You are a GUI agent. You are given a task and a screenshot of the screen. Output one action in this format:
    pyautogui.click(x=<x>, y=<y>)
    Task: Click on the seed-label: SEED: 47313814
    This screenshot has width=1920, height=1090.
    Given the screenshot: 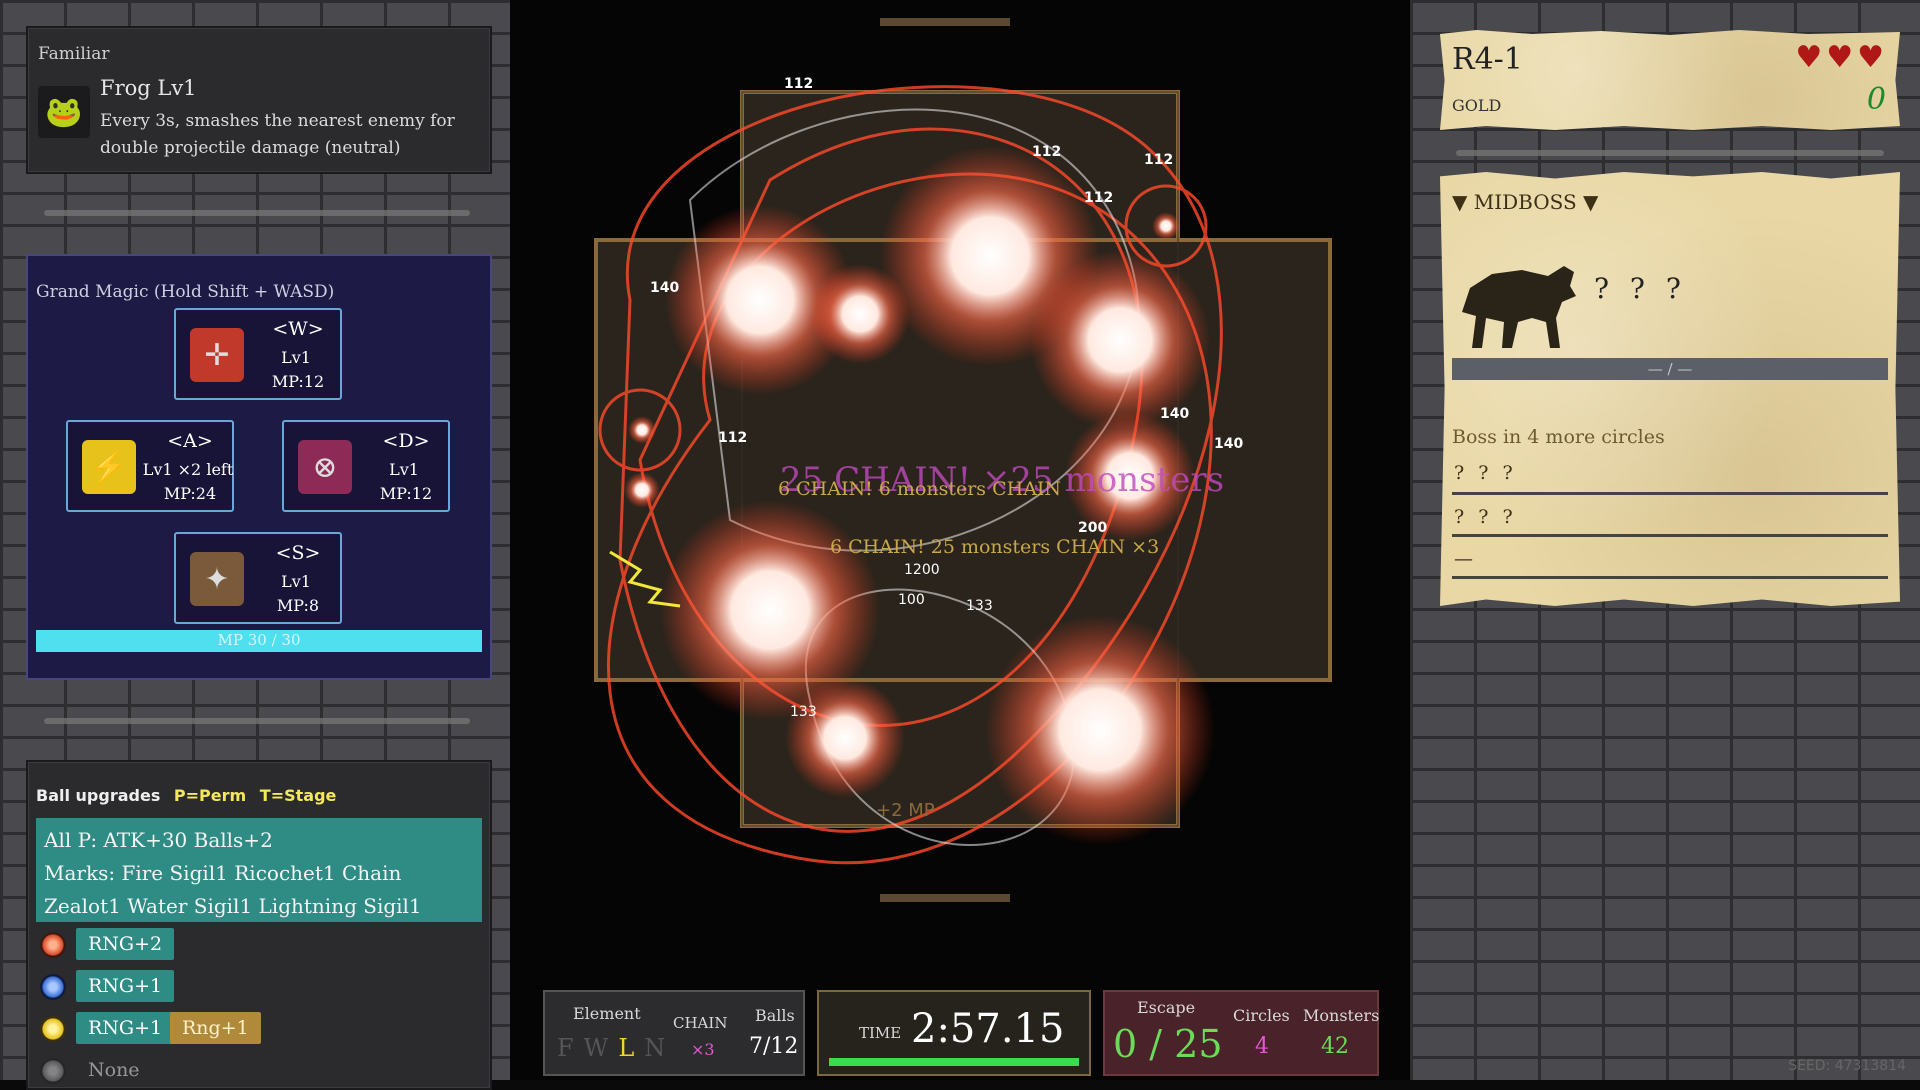 What is the action you would take?
    pyautogui.click(x=1847, y=1066)
    